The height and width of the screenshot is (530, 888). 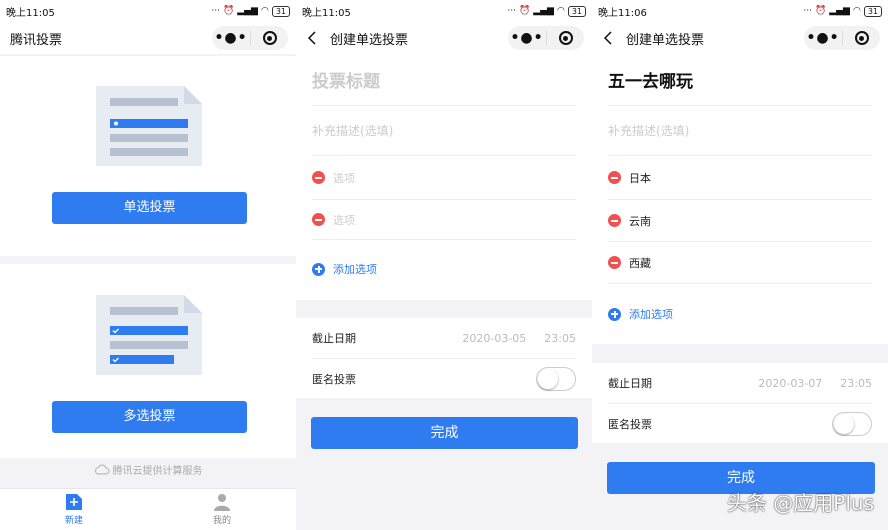 I want to click on tab-new: 新建, so click(x=74, y=509).